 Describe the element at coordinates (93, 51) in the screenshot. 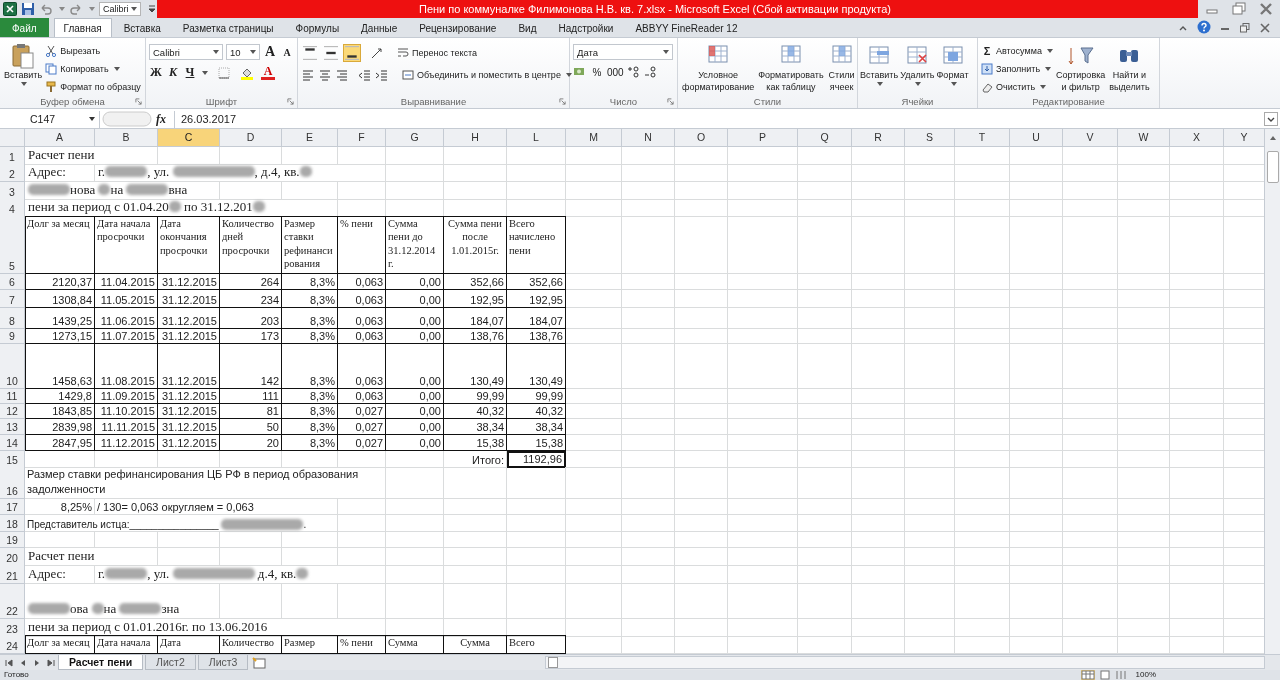

I see `cut-button: Вырезать` at that location.